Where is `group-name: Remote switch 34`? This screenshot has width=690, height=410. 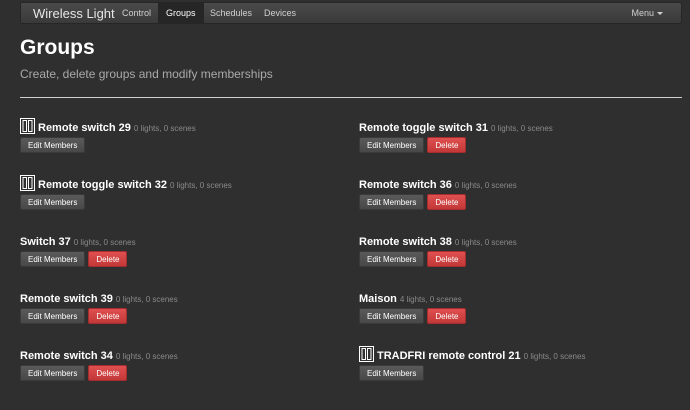 group-name: Remote switch 34 is located at coordinates (66, 356).